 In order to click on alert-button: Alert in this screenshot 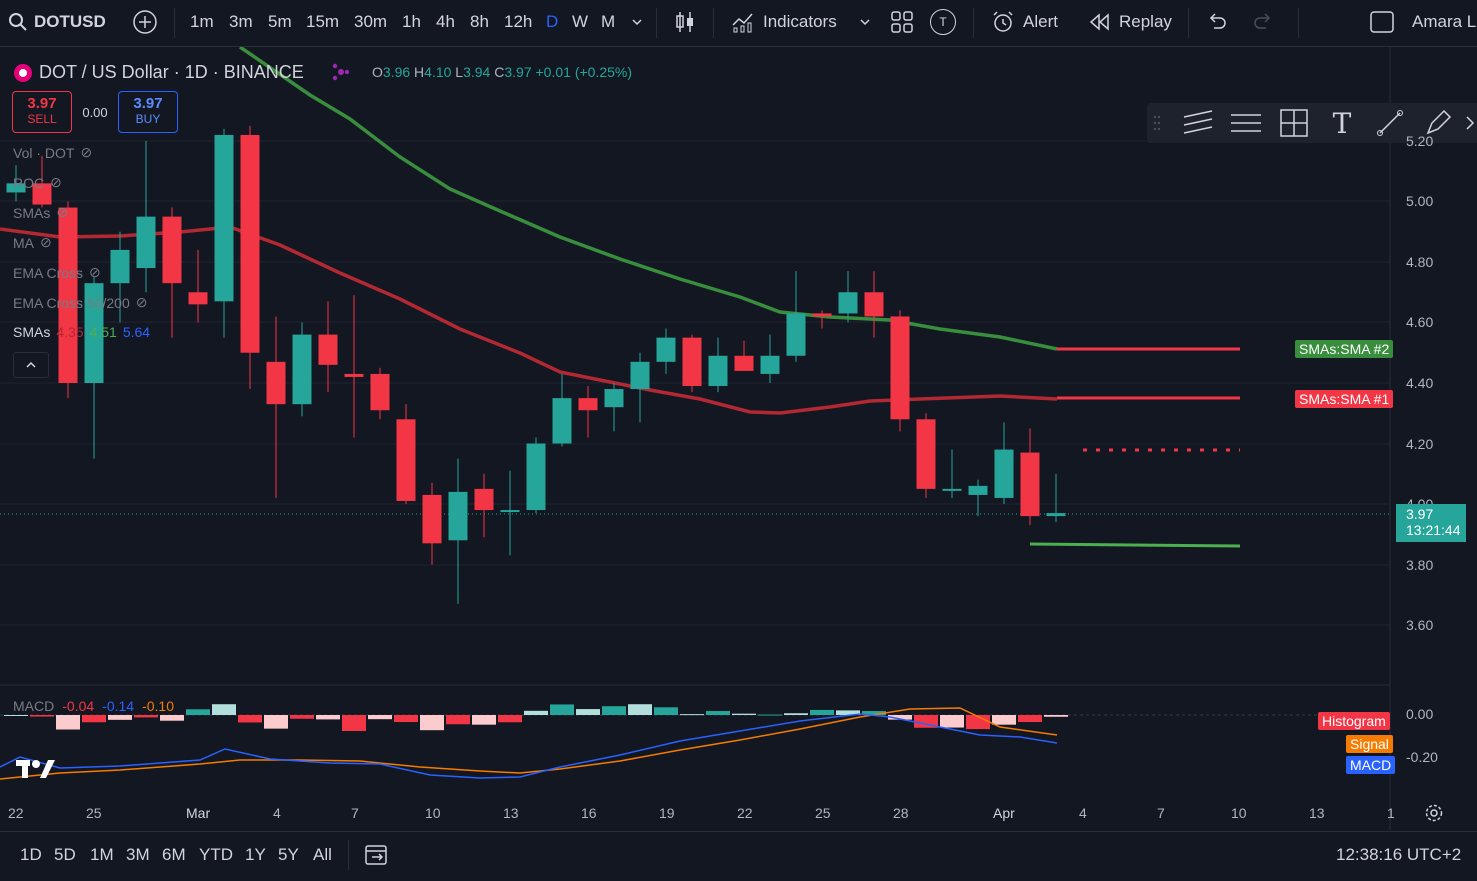, I will do `click(1024, 22)`.